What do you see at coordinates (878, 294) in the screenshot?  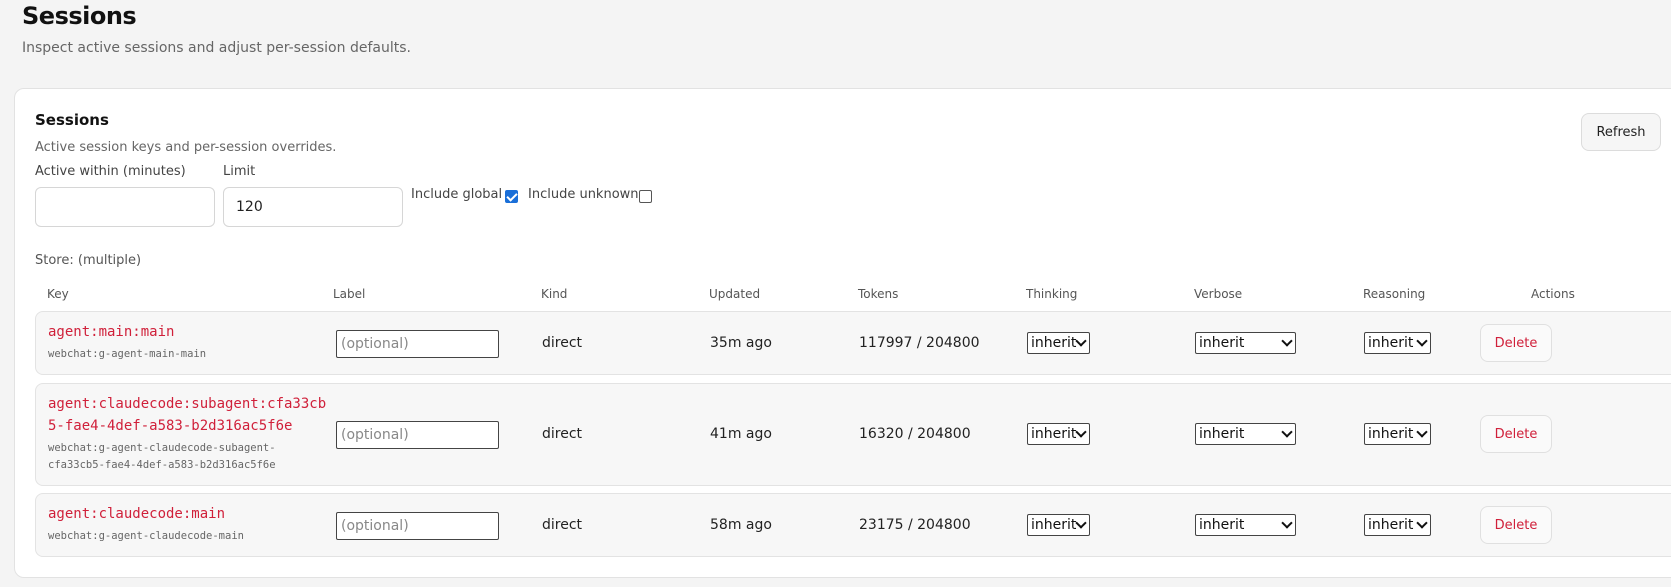 I see `column-header-tokens: Tokens` at bounding box center [878, 294].